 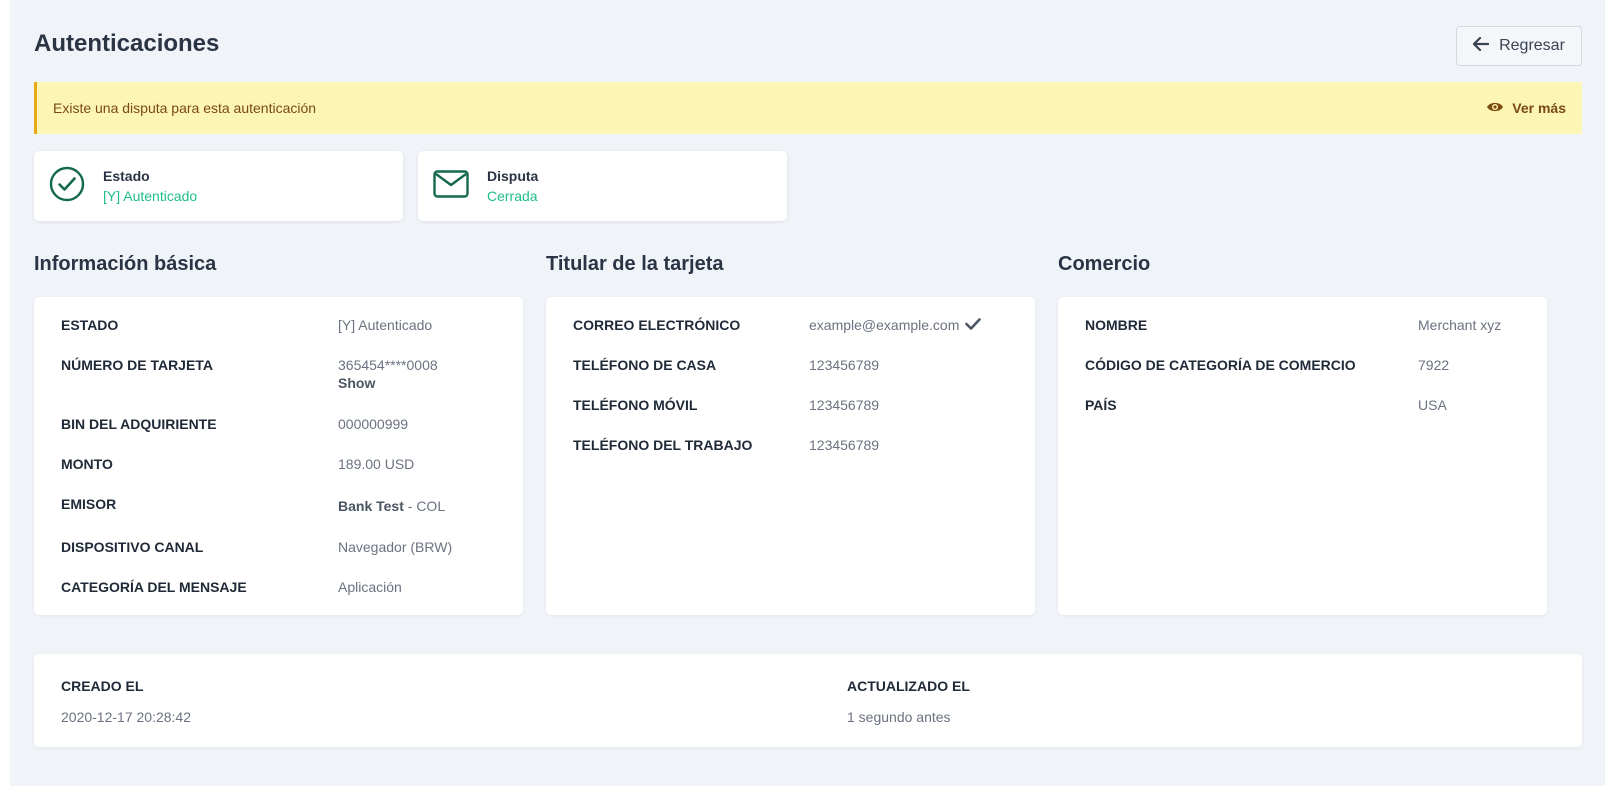 I want to click on info-value: Navegador (BRW), so click(x=395, y=547).